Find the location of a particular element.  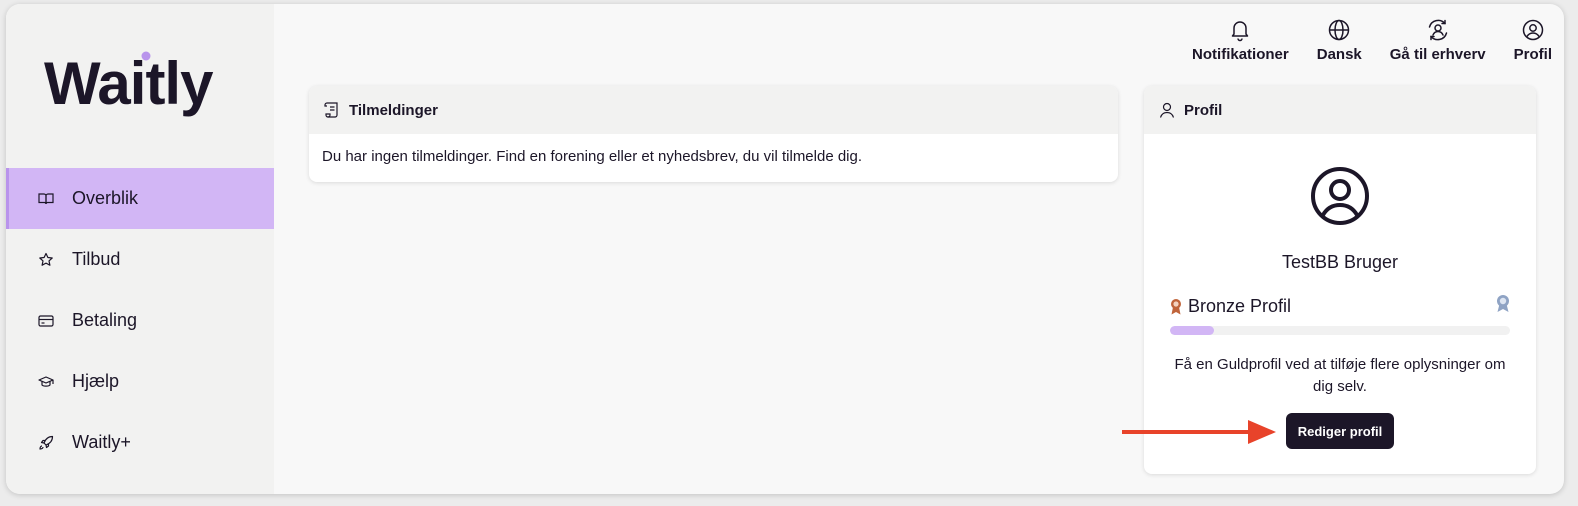

language-button: Dansk is located at coordinates (1339, 40).